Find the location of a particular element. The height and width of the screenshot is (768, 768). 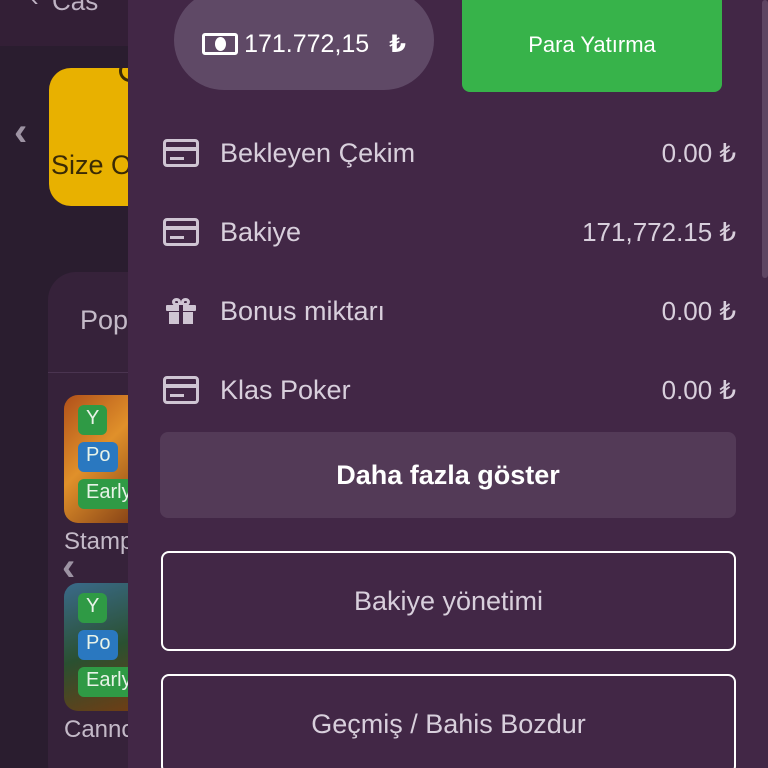

wallet-row-label: Bakiye is located at coordinates (261, 231).